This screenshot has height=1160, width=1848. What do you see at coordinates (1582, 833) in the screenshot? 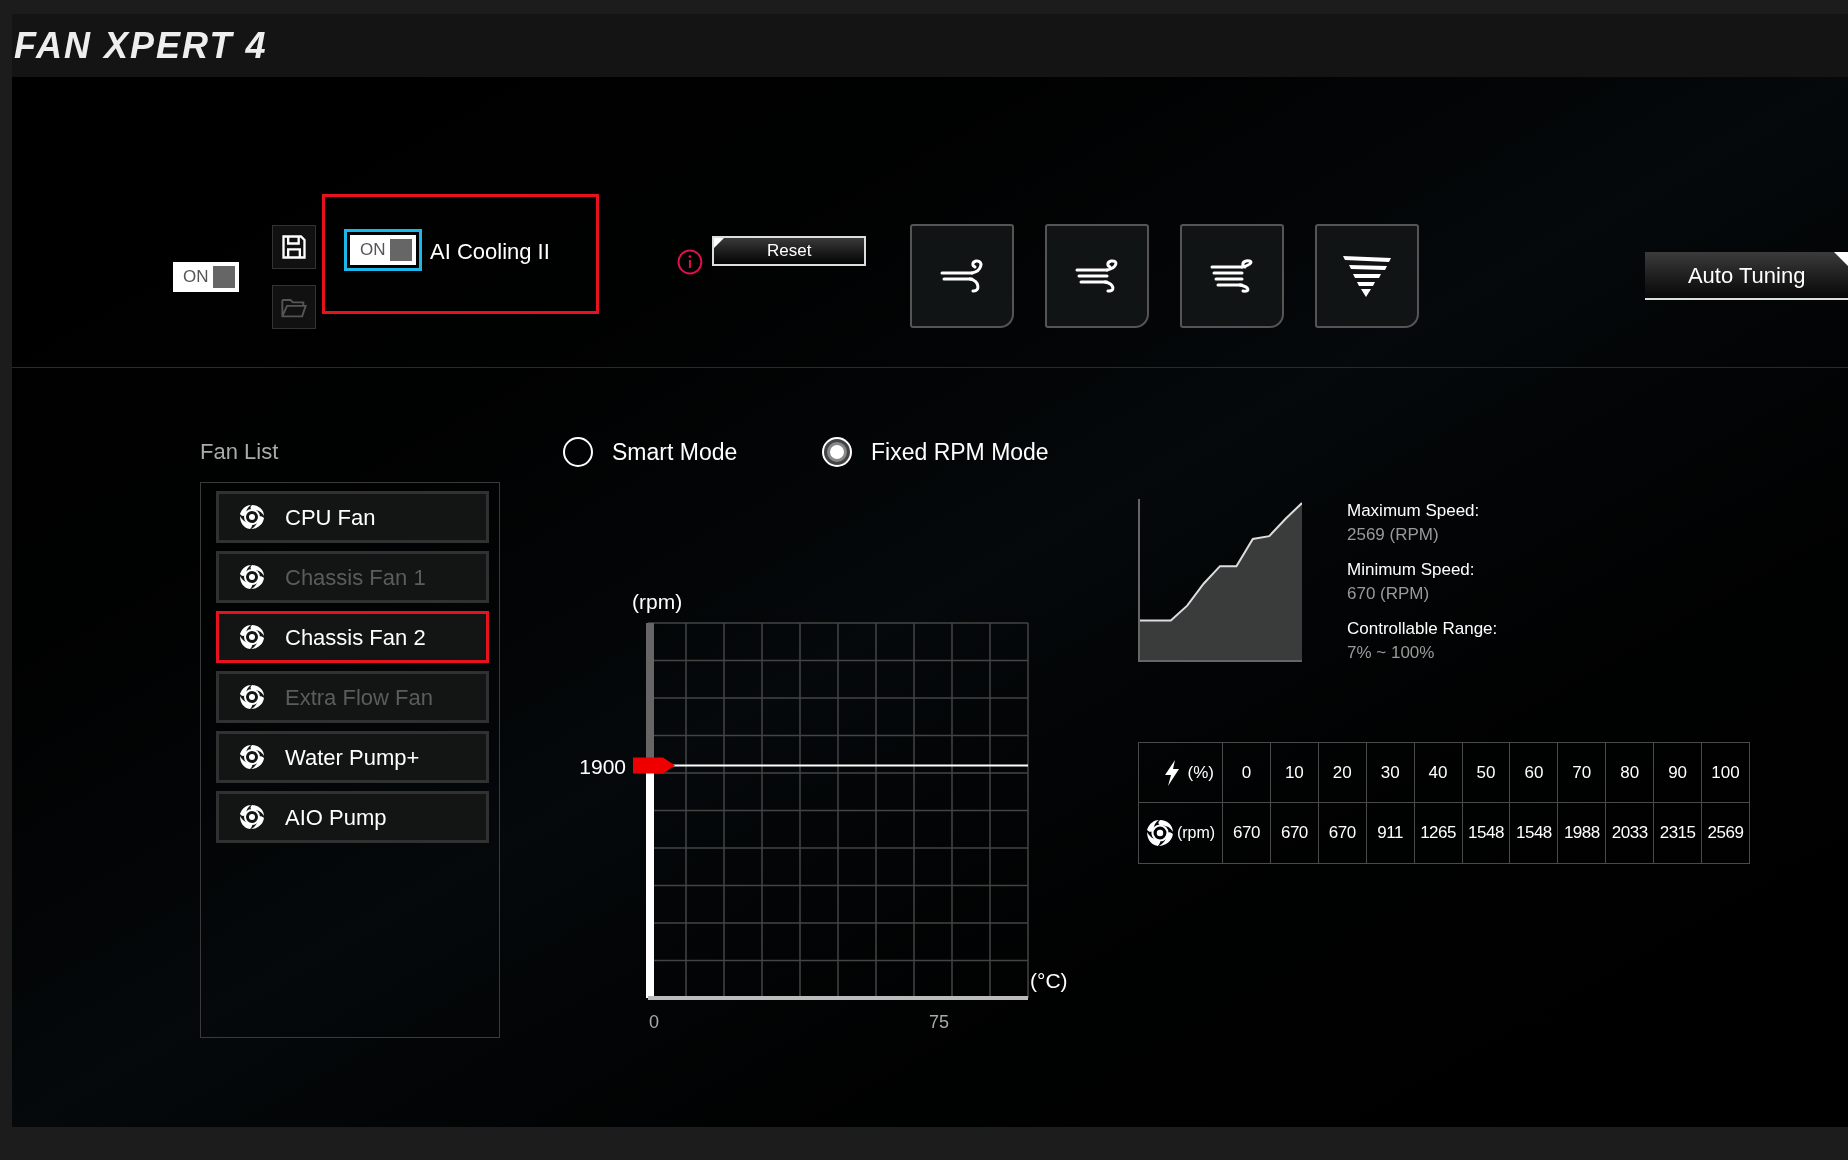
I see `table-cell: 1988` at bounding box center [1582, 833].